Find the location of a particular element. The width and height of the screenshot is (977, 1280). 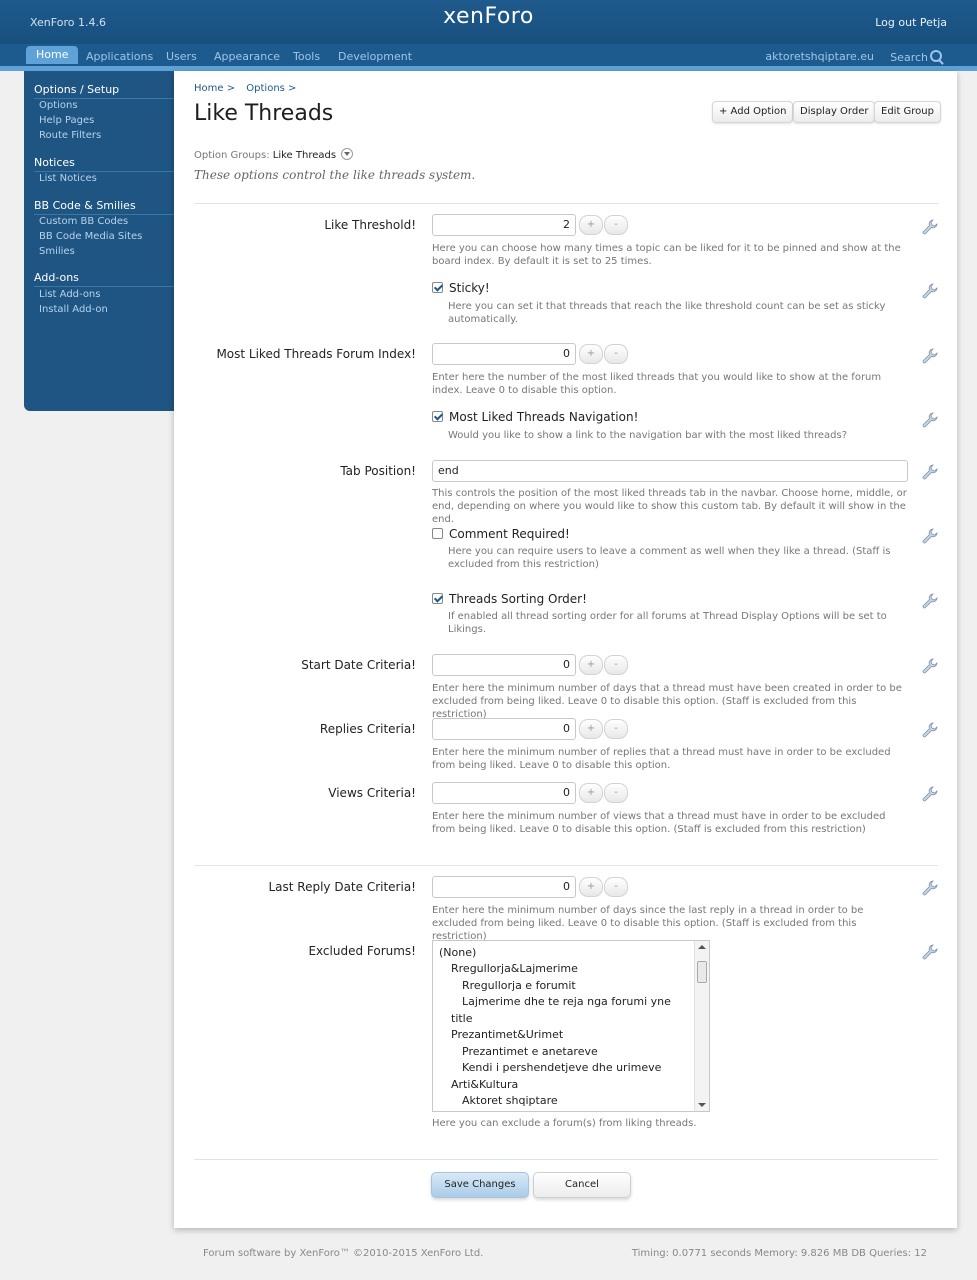

sidebar-item-list-addons: List Add-ons is located at coordinates (69, 294).